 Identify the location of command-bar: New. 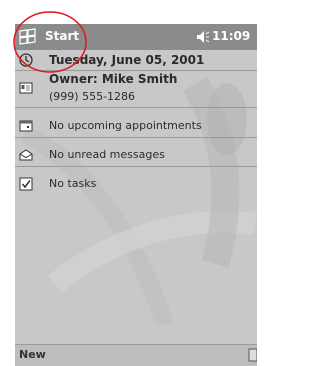
(136, 355).